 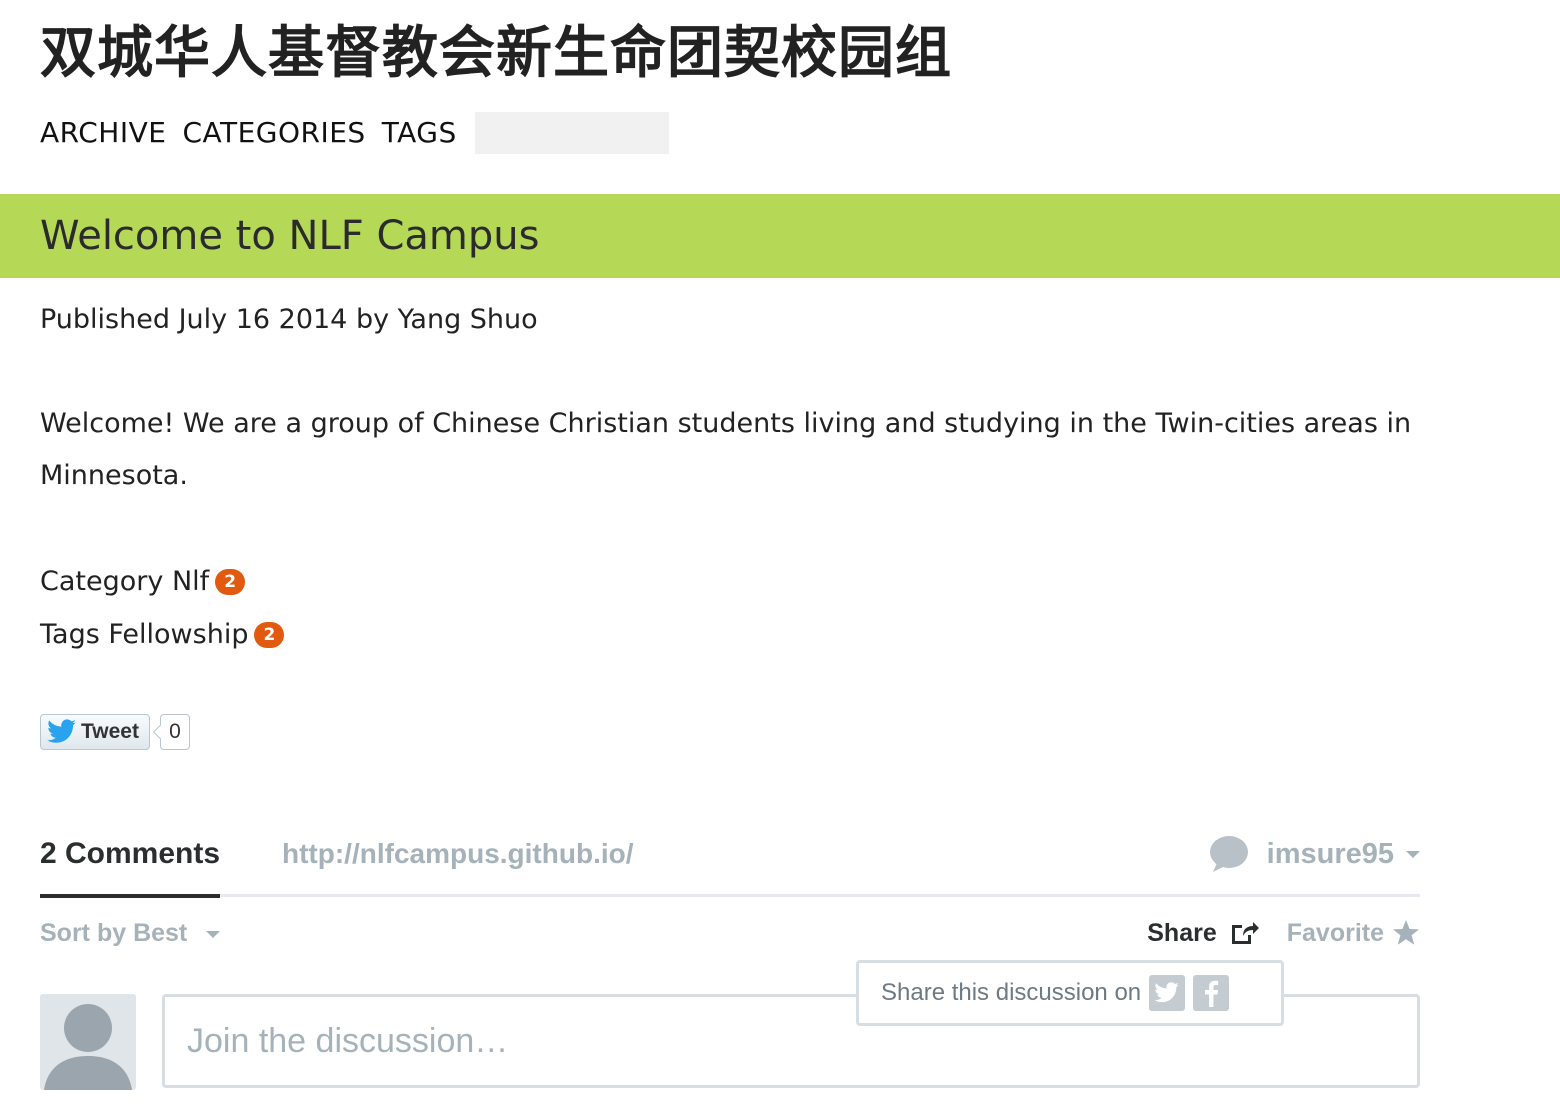 I want to click on favorite-button: Favorite, so click(x=1353, y=933).